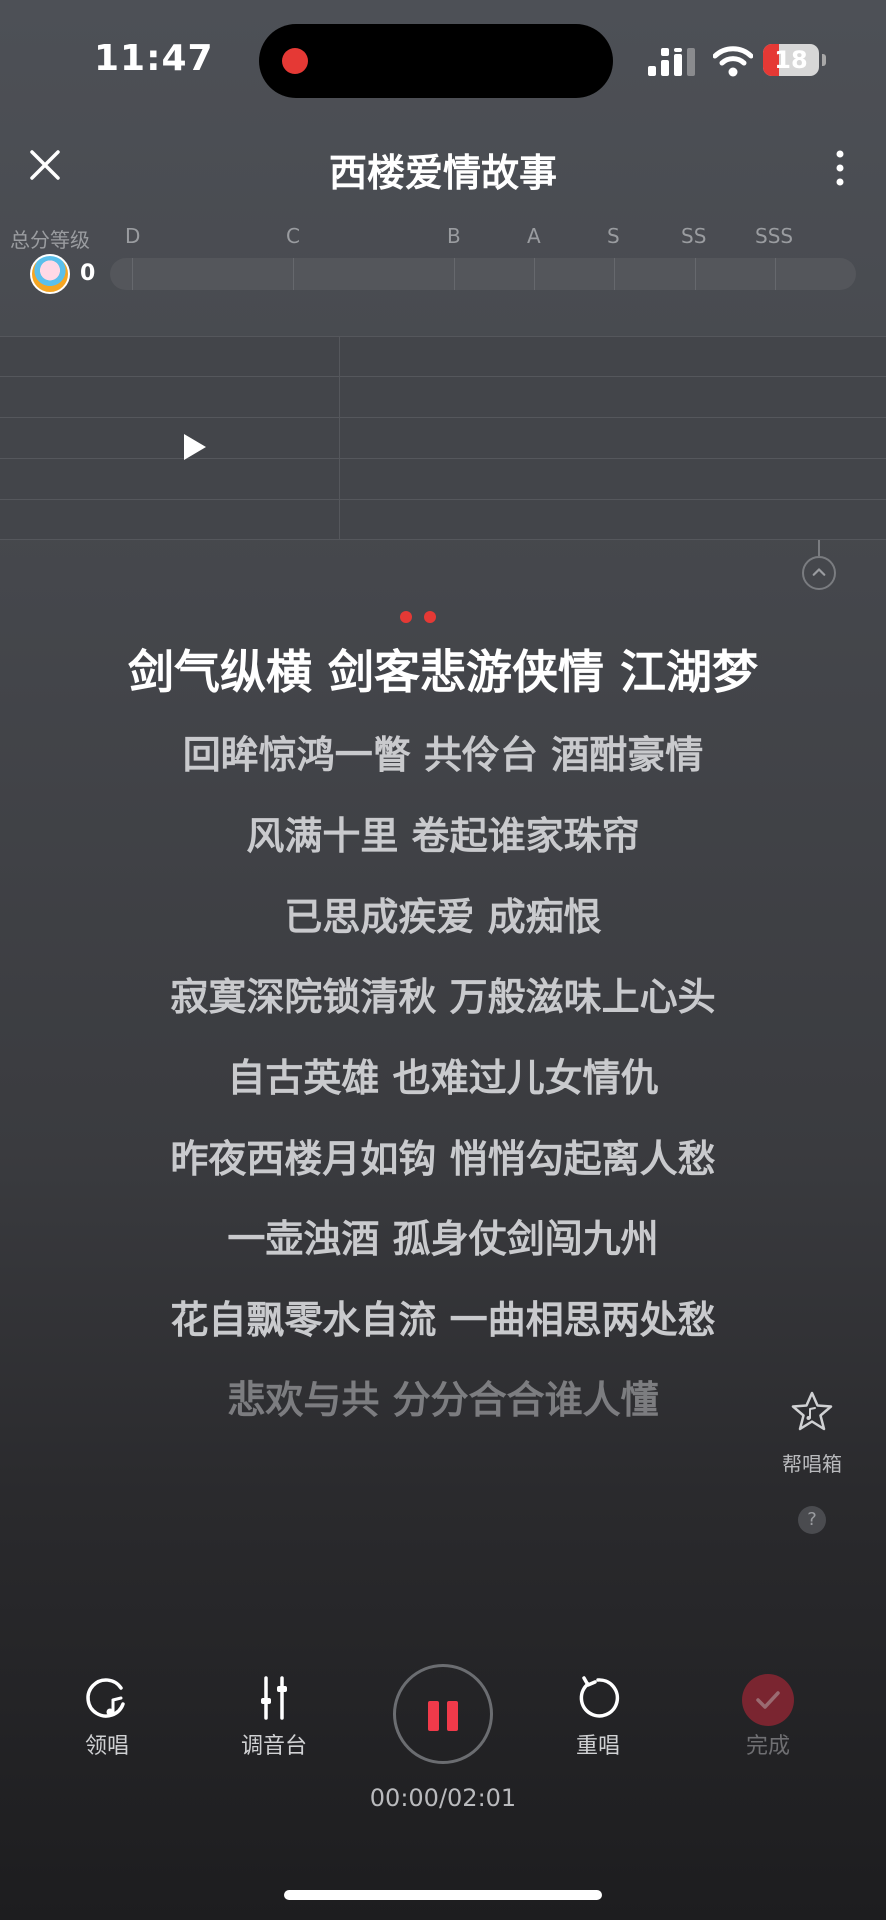  What do you see at coordinates (812, 1462) in the screenshot?
I see `helper-box-label: 帮唱箱` at bounding box center [812, 1462].